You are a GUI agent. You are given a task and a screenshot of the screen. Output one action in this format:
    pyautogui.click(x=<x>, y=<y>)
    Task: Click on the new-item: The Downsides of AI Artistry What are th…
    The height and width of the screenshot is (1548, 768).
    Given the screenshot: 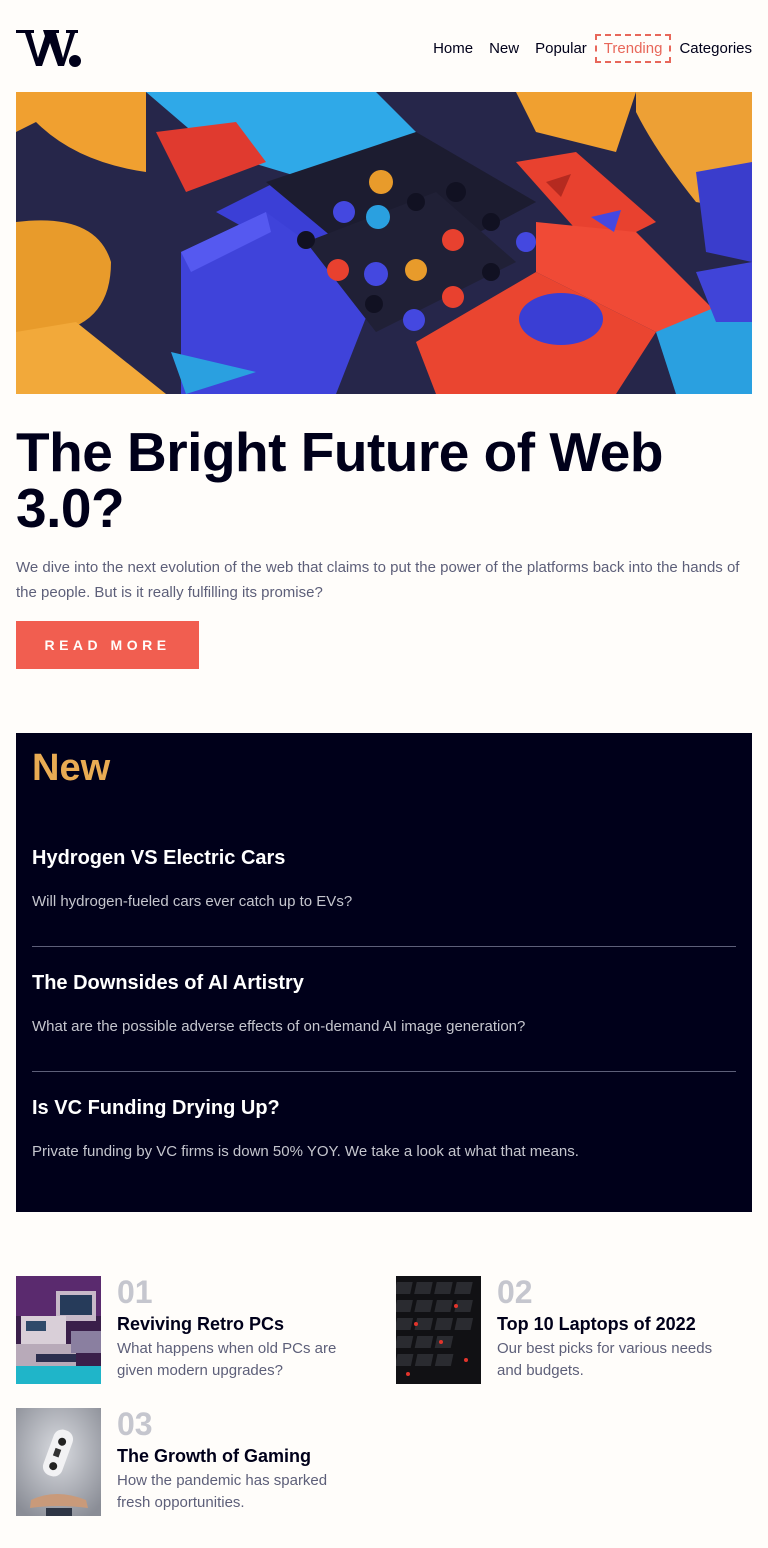 What is the action you would take?
    pyautogui.click(x=384, y=1004)
    